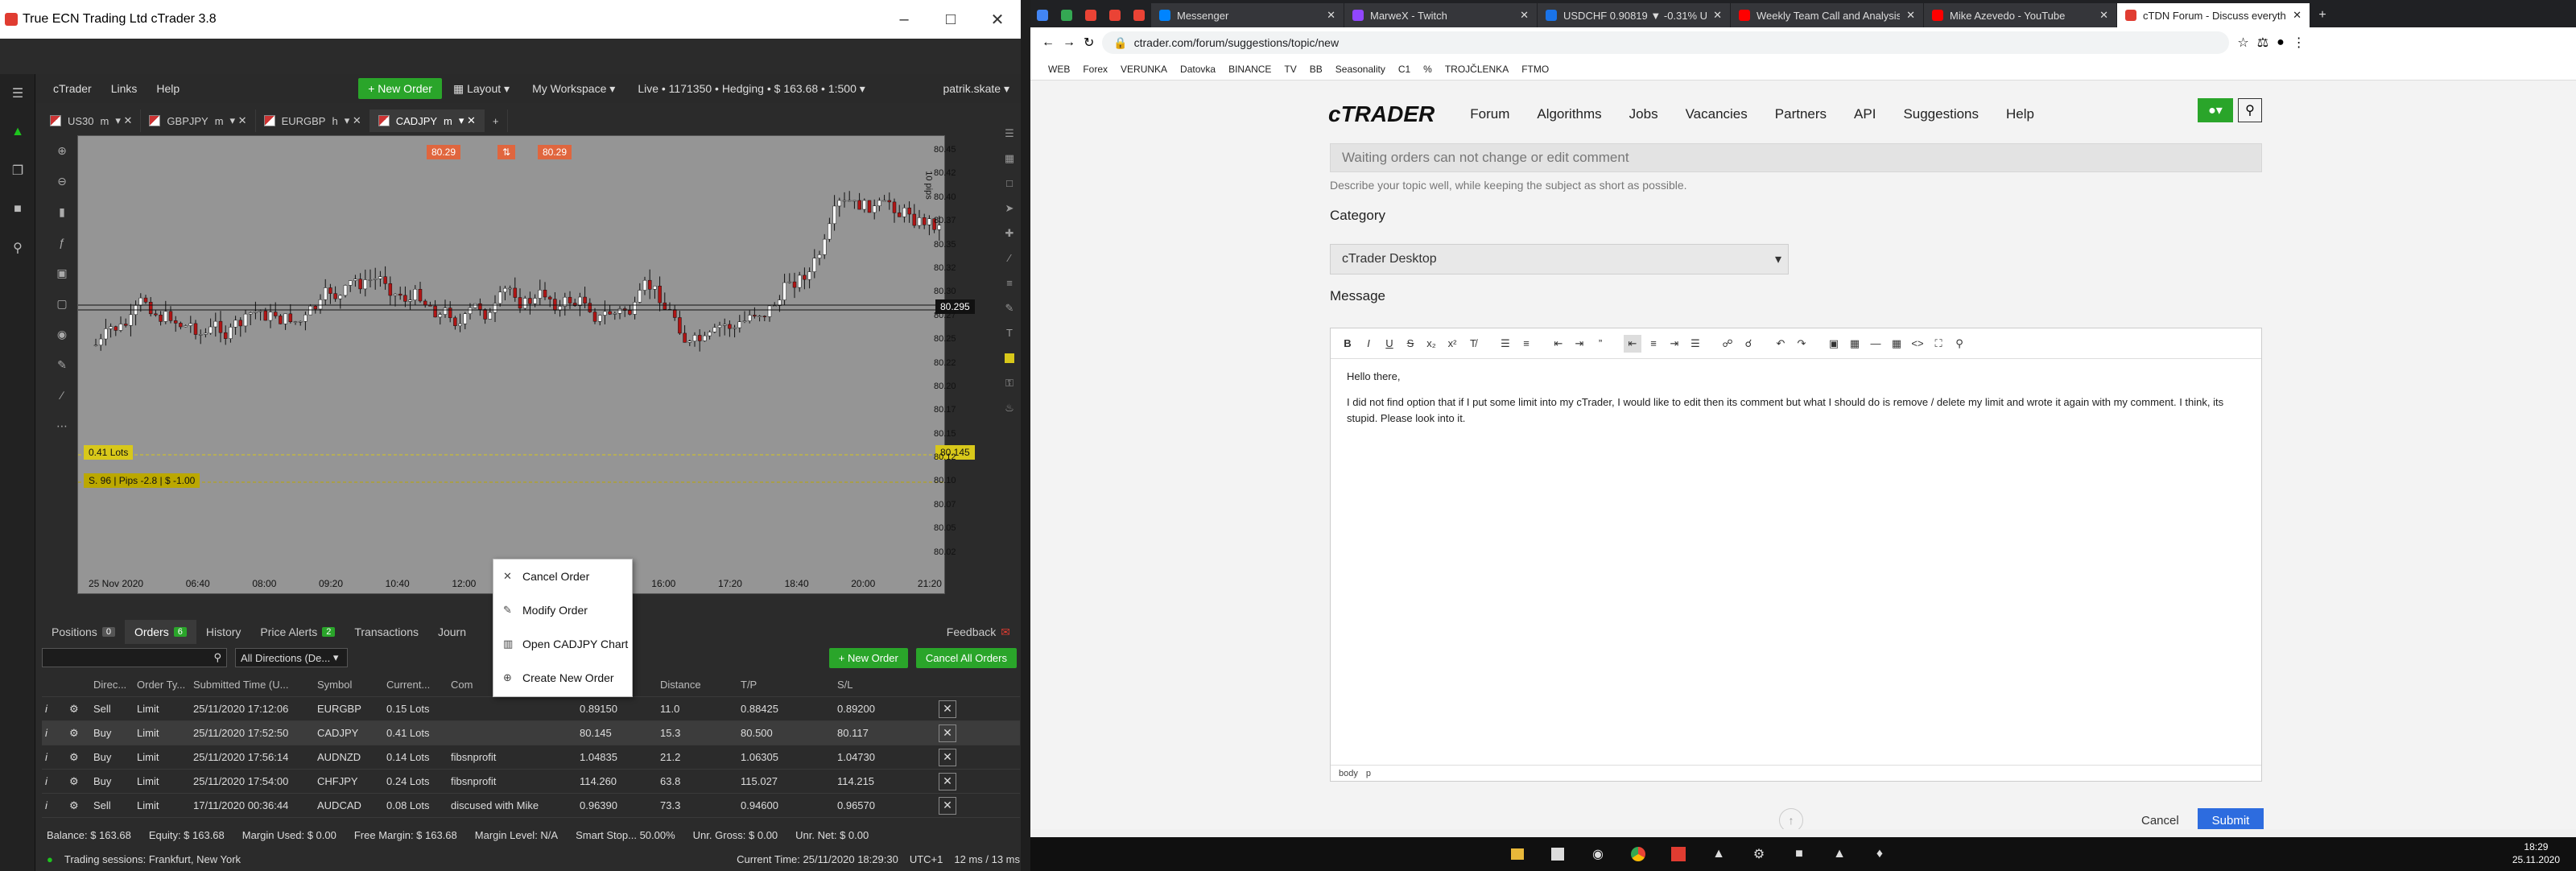  Describe the element at coordinates (562, 644) in the screenshot. I see `open-chart-item: ▥ Open CADJPY Chart` at that location.